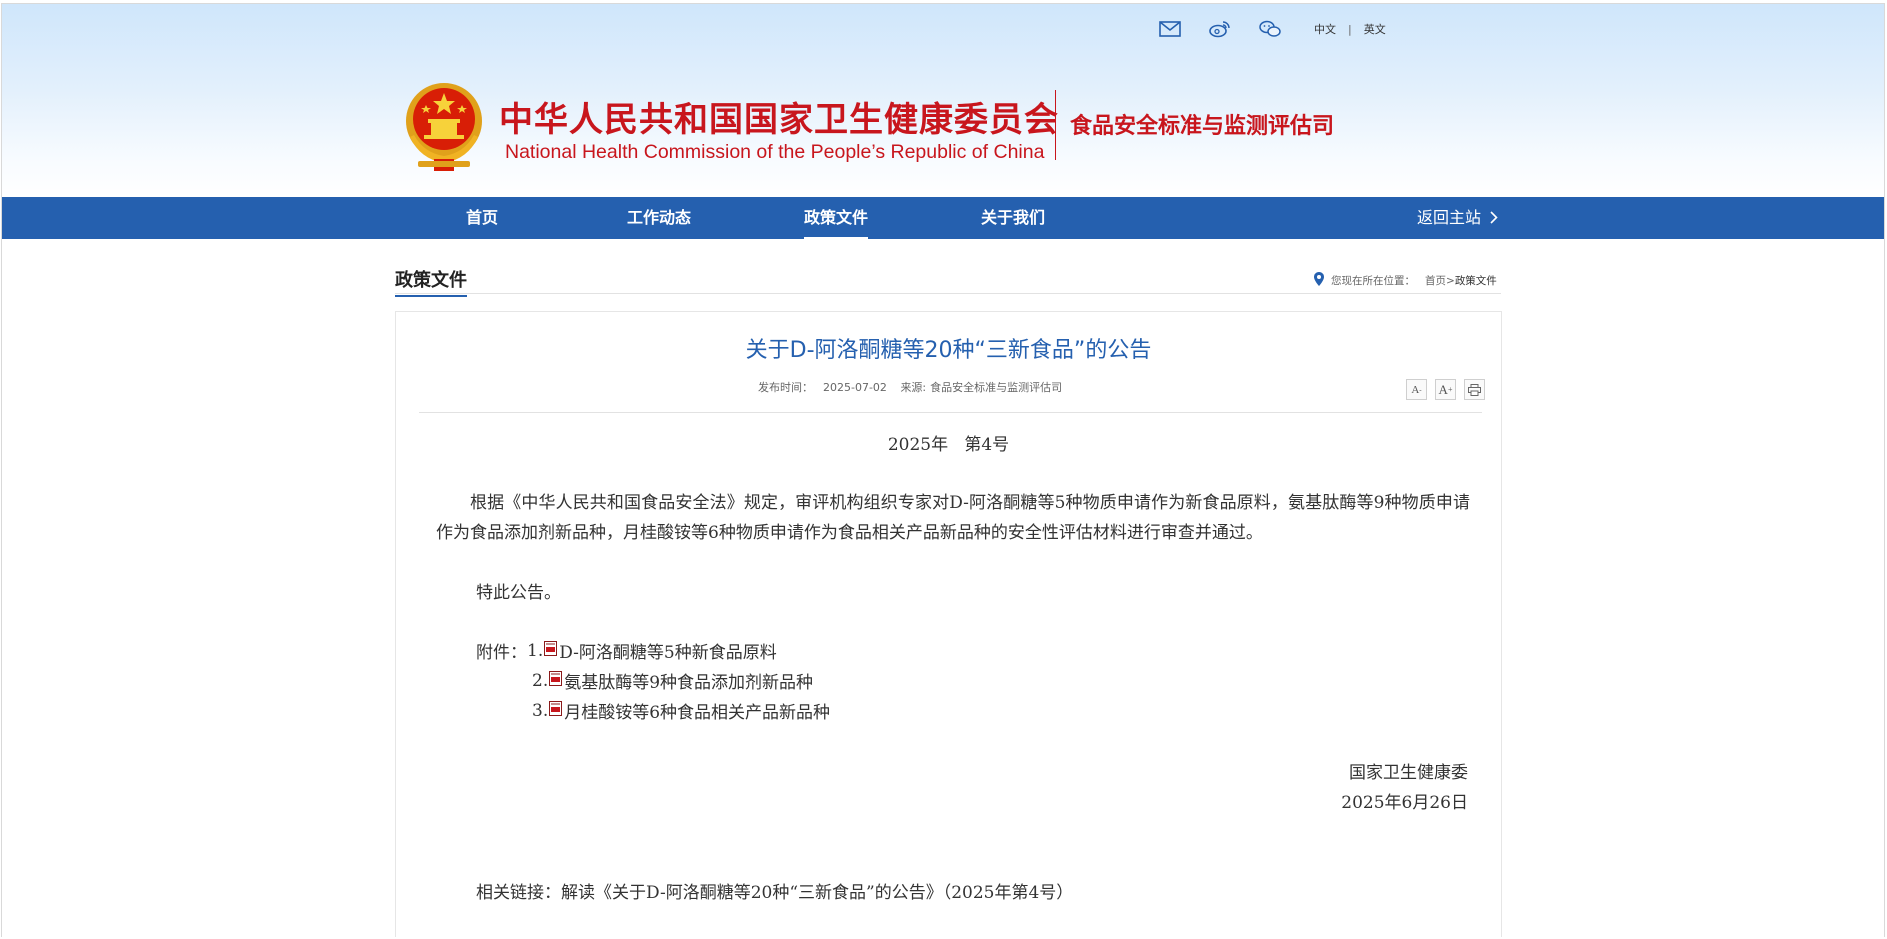 This screenshot has width=1887, height=939. I want to click on nav-item-home: 首页, so click(482, 218).